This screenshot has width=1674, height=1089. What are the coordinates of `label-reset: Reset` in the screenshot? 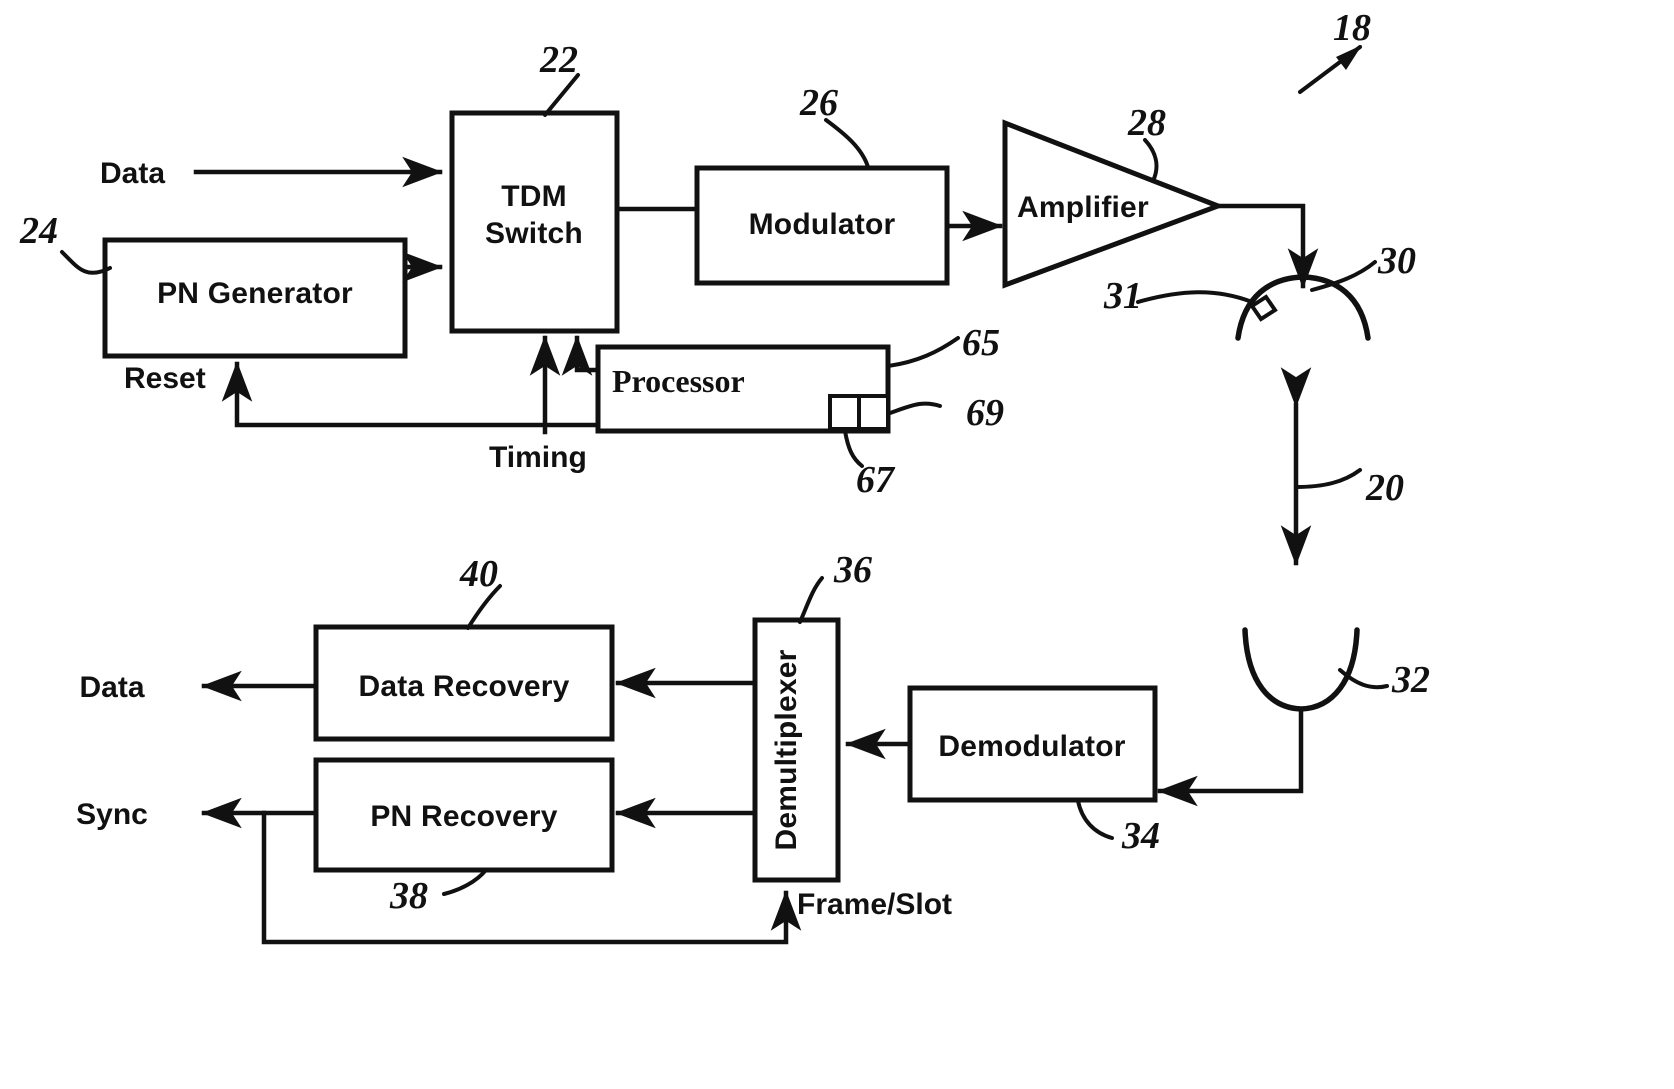 It's located at (165, 378).